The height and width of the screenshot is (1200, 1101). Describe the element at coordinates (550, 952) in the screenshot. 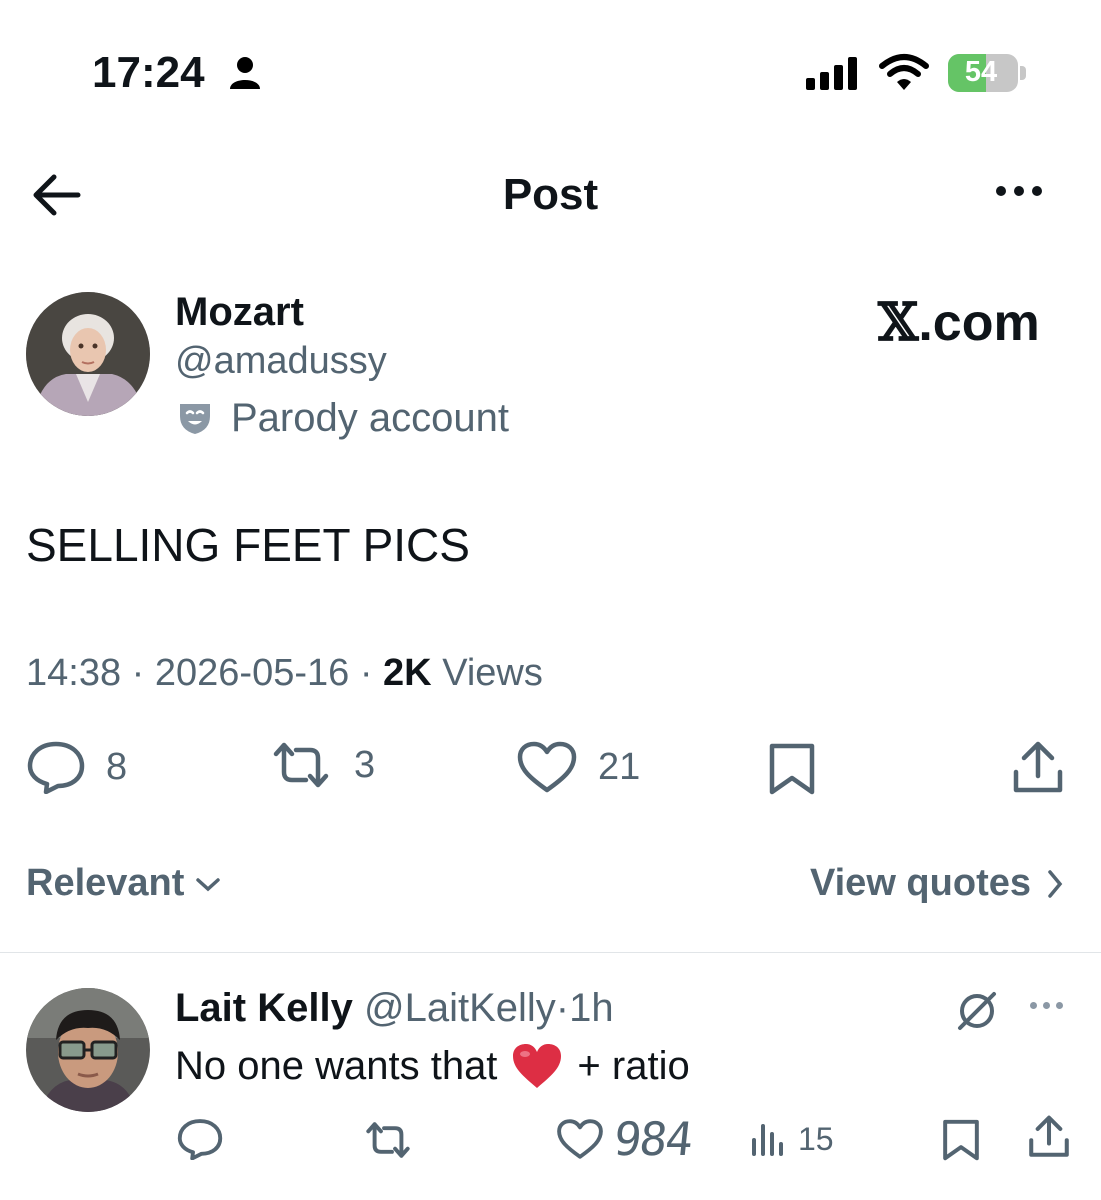

I see `divider` at that location.